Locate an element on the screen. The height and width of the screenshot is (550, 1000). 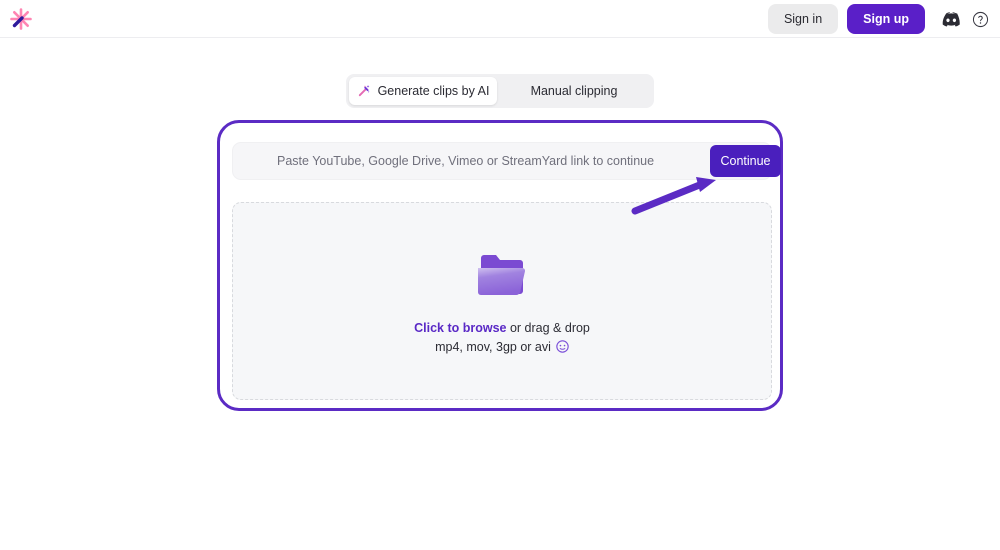
help-circle-icon is located at coordinates (980, 19).